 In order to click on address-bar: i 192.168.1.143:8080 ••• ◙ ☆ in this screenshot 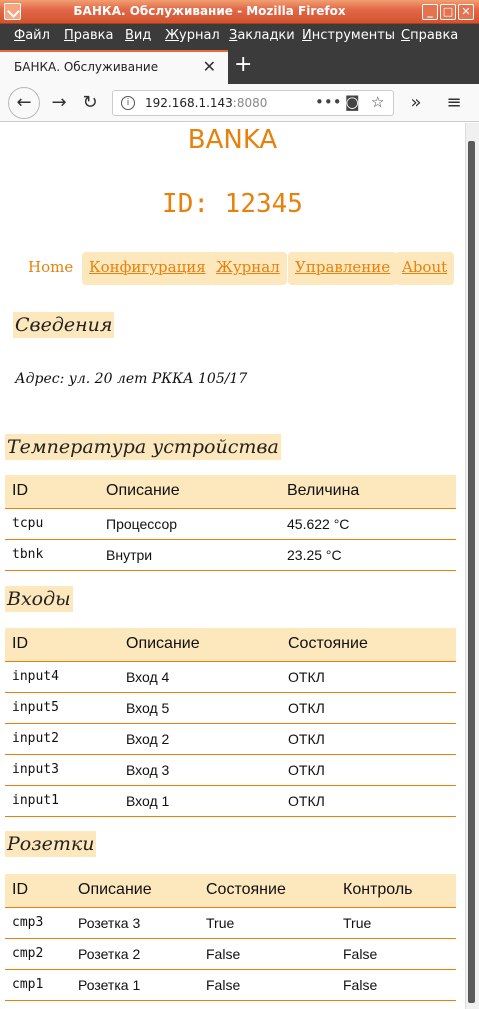, I will do `click(253, 103)`.